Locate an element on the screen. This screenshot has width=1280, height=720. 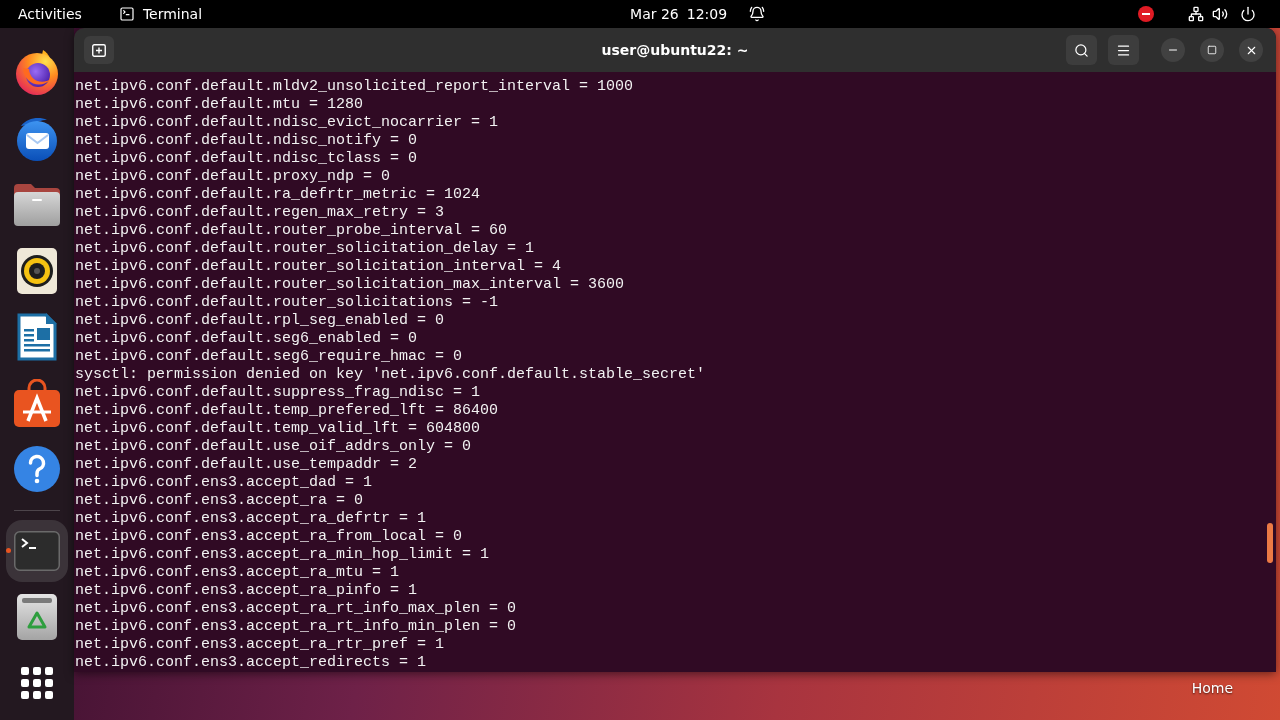
output-line: net.ipv6.conf.default.ndisc_evict_nocarrier = 1 is located at coordinates (287, 123).